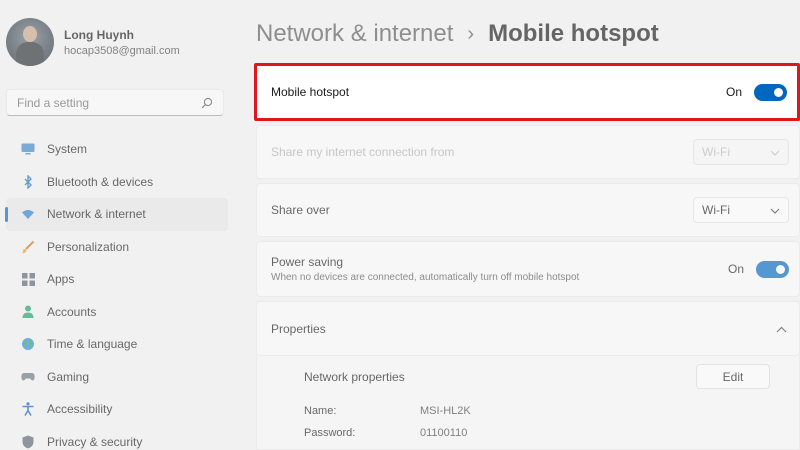 The width and height of the screenshot is (800, 450). I want to click on search-icon, so click(207, 103).